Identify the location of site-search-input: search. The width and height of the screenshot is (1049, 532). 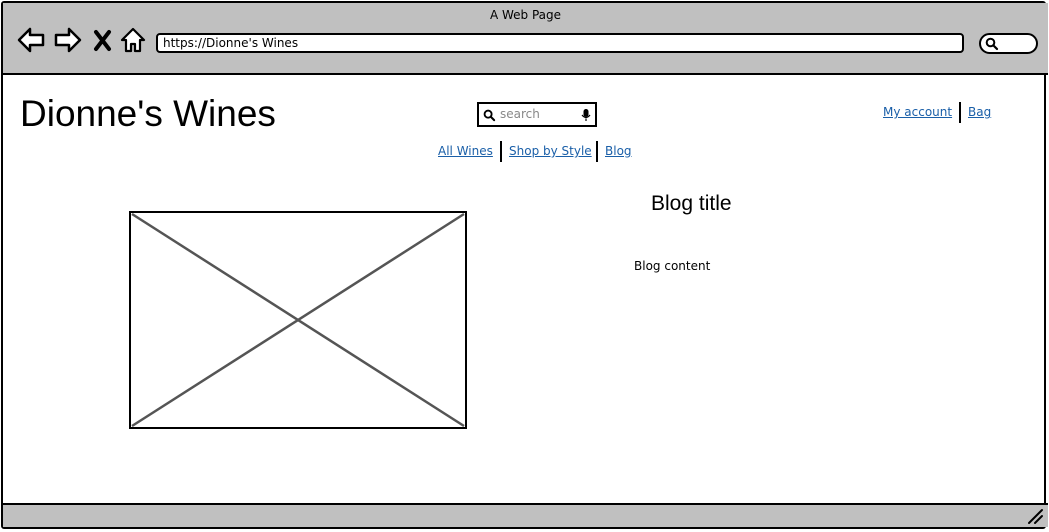
(537, 114).